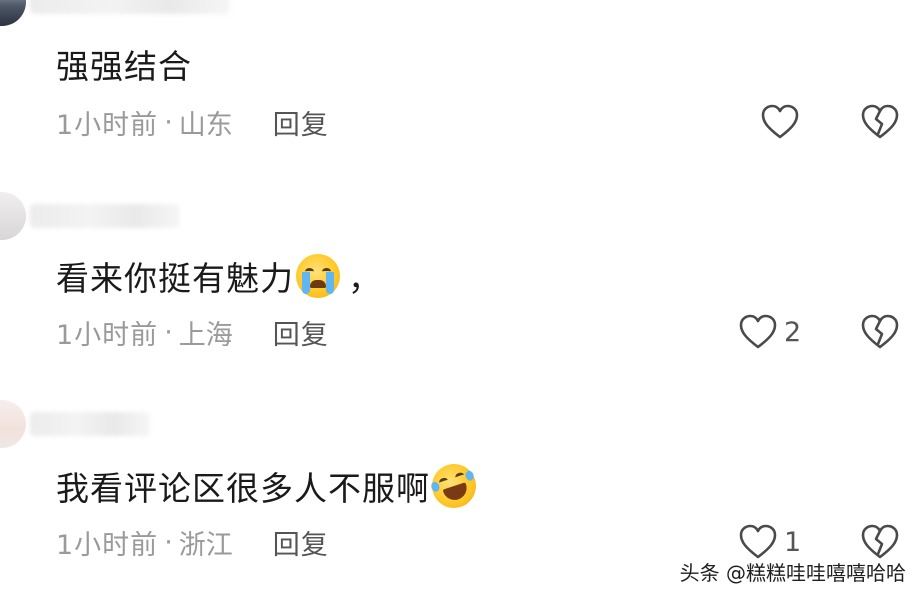 Image resolution: width=922 pixels, height=598 pixels. What do you see at coordinates (243, 488) in the screenshot?
I see `comment-3-body: 我看评论区很多人不服啊` at bounding box center [243, 488].